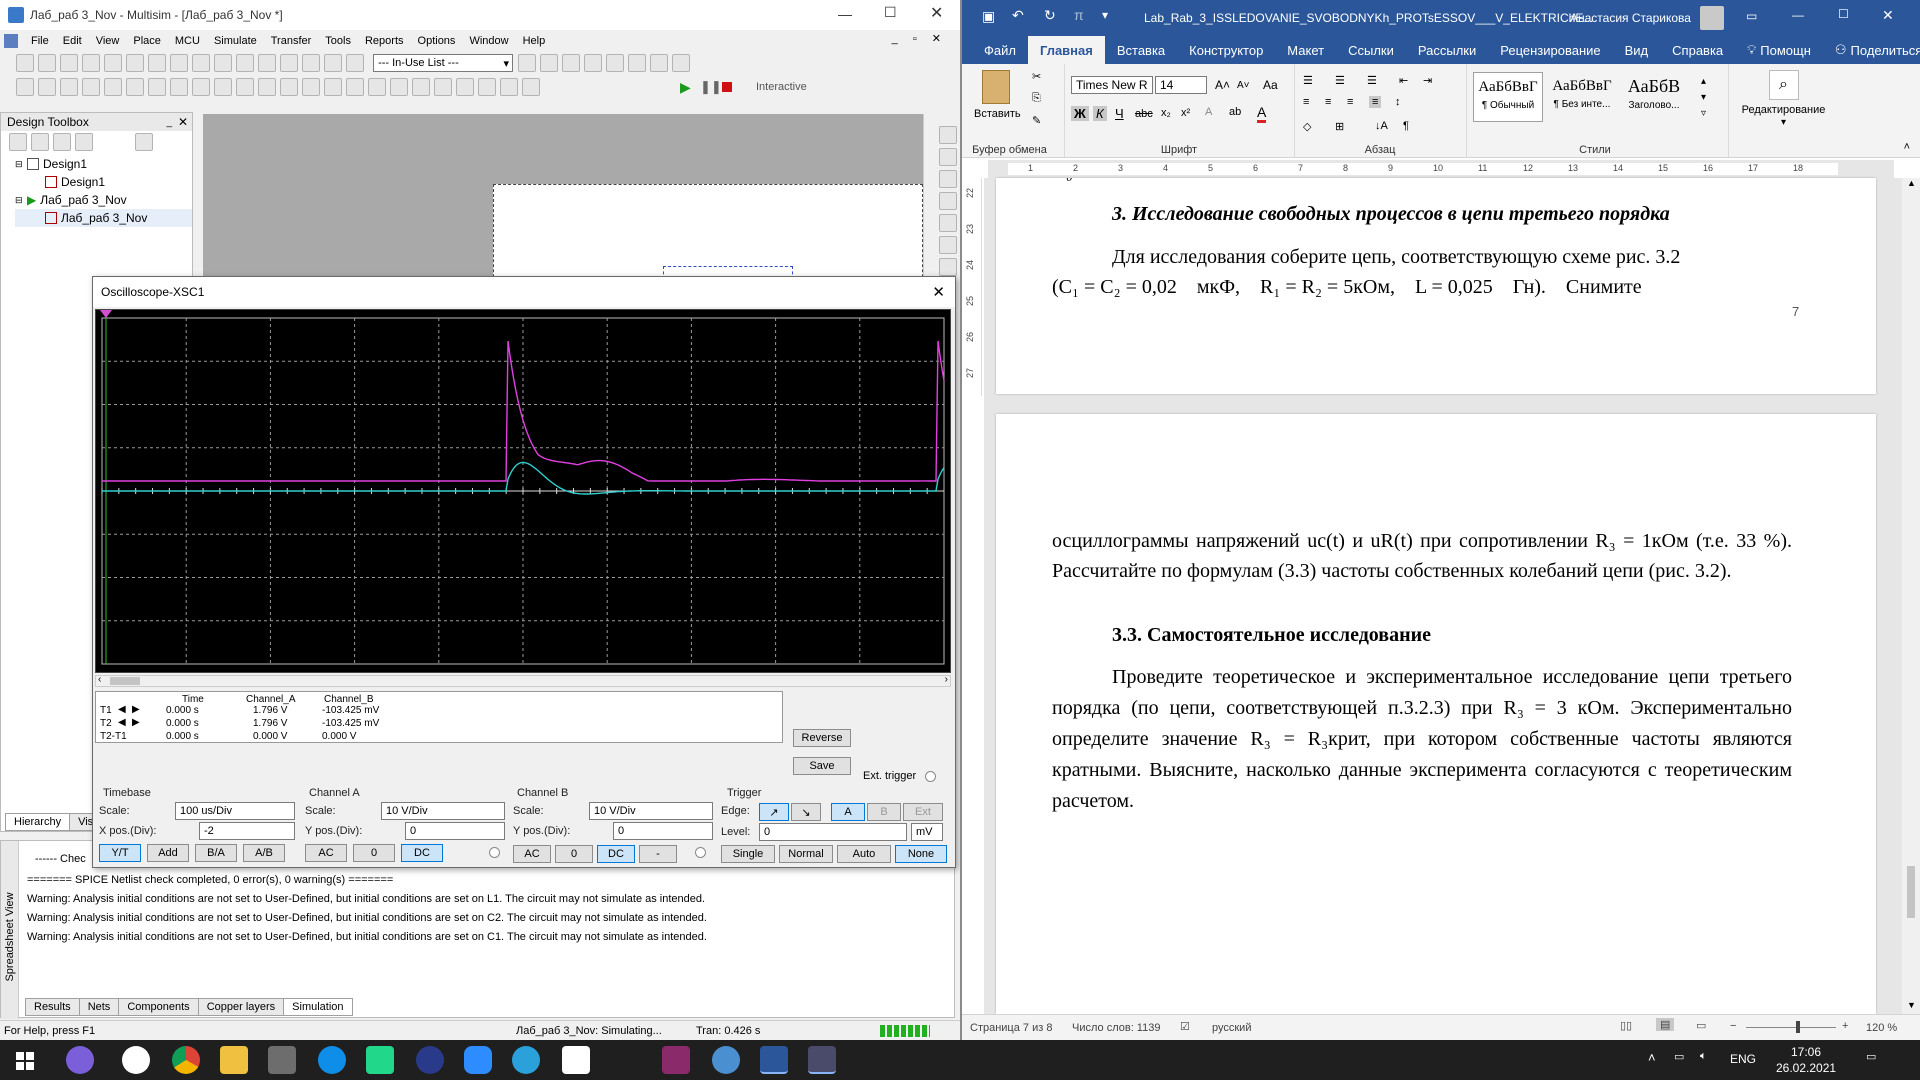 This screenshot has height=1080, width=1920. Describe the element at coordinates (1112, 85) in the screenshot. I see `font-name-input: Times New R` at that location.